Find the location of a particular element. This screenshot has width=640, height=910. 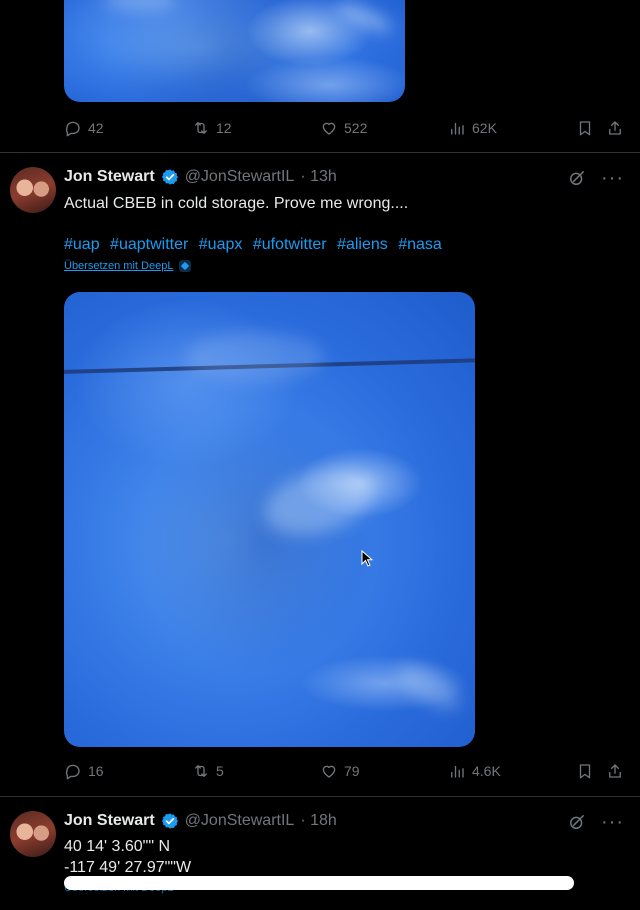

like-count: 522 is located at coordinates (356, 128).